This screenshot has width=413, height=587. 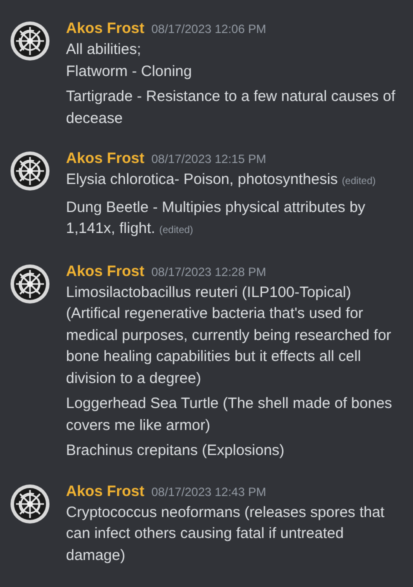 What do you see at coordinates (229, 335) in the screenshot?
I see `message-text: Limosilactobacillus reuteri (ILP100-Topical) (Artifical regenerative bacteria that's used for medical purposes, currently being researched for bone healing capabilities but it effects all cell division to a degree)` at bounding box center [229, 335].